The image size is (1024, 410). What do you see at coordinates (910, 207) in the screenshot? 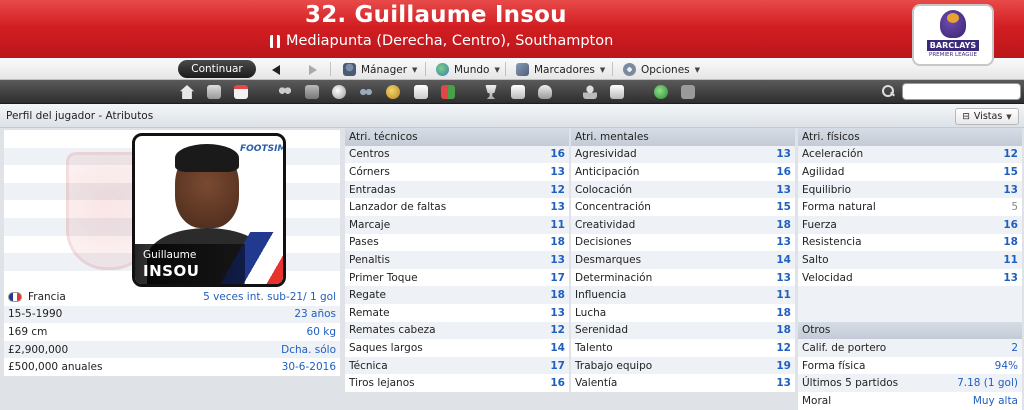
I see `attr-row: Forma natural 5` at bounding box center [910, 207].